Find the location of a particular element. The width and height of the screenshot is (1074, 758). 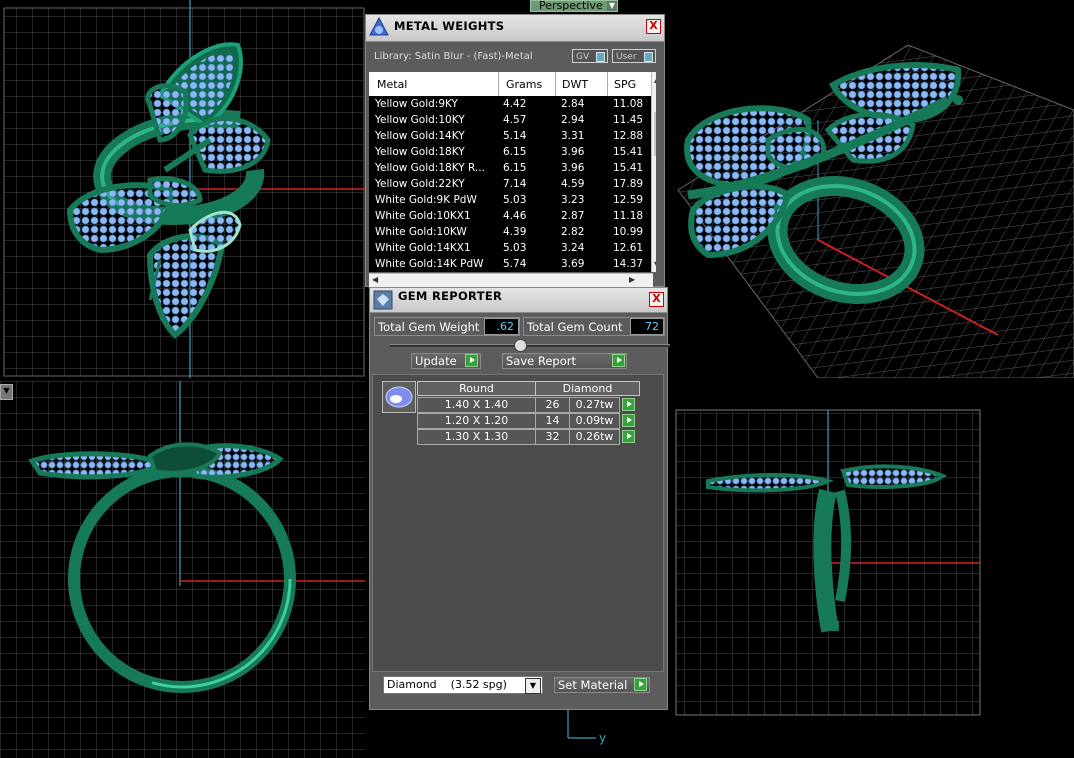

gv-label: GV is located at coordinates (583, 57).